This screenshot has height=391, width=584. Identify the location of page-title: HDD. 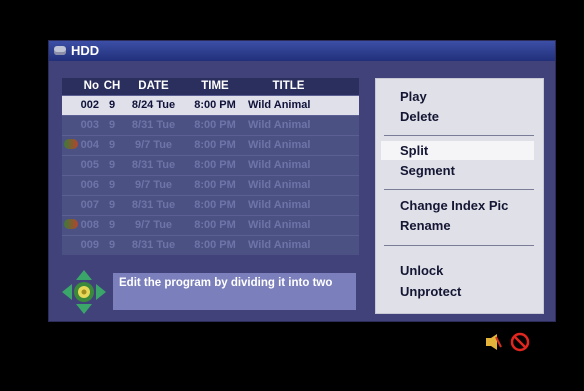
(85, 50).